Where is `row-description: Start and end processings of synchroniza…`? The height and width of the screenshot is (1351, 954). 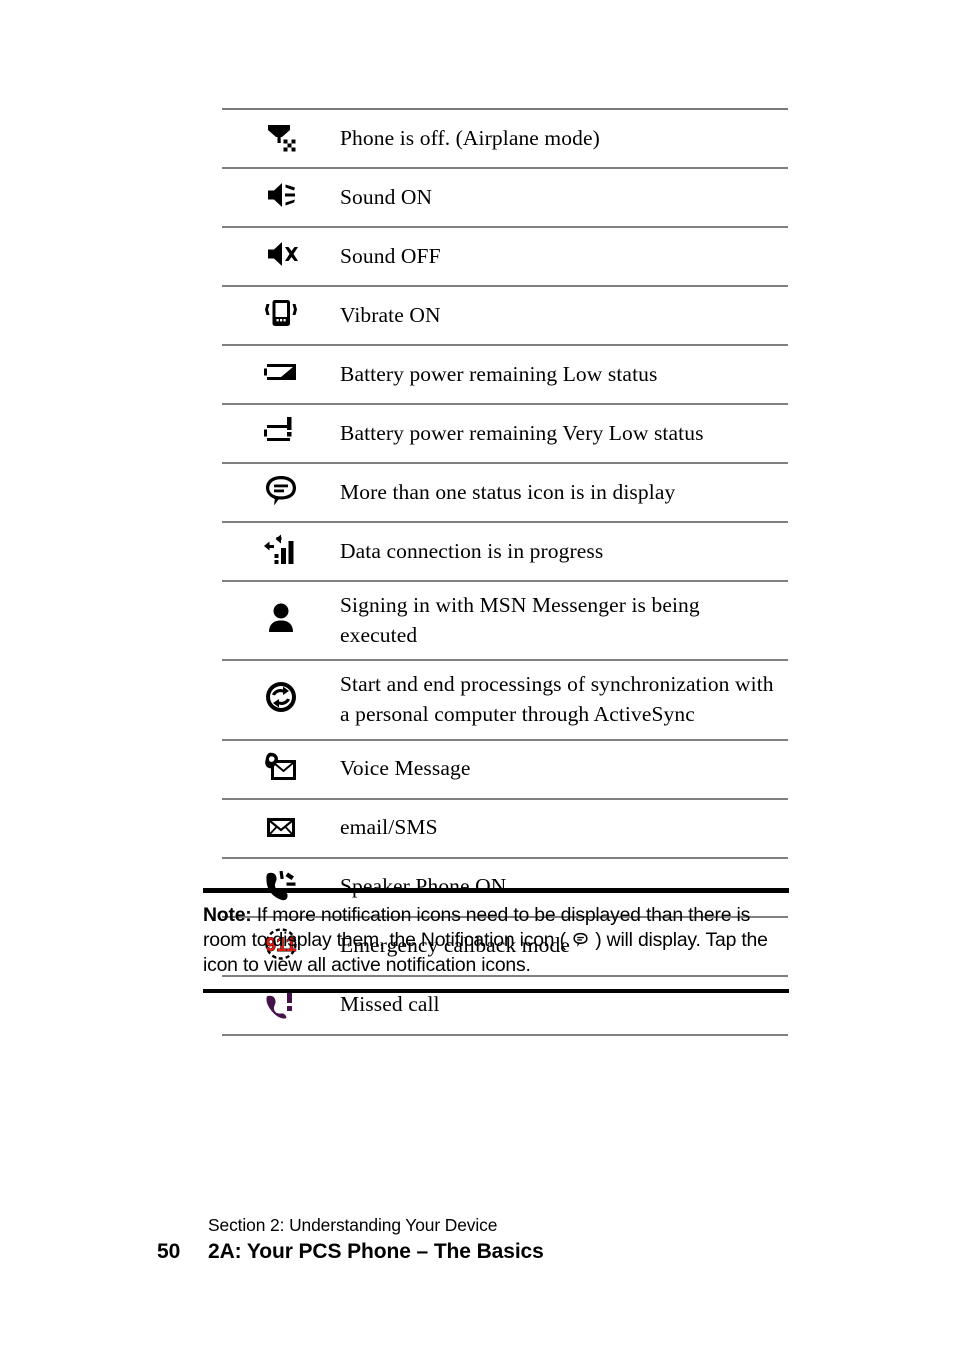
row-description: Start and end processings of synchroniza… is located at coordinates (557, 699).